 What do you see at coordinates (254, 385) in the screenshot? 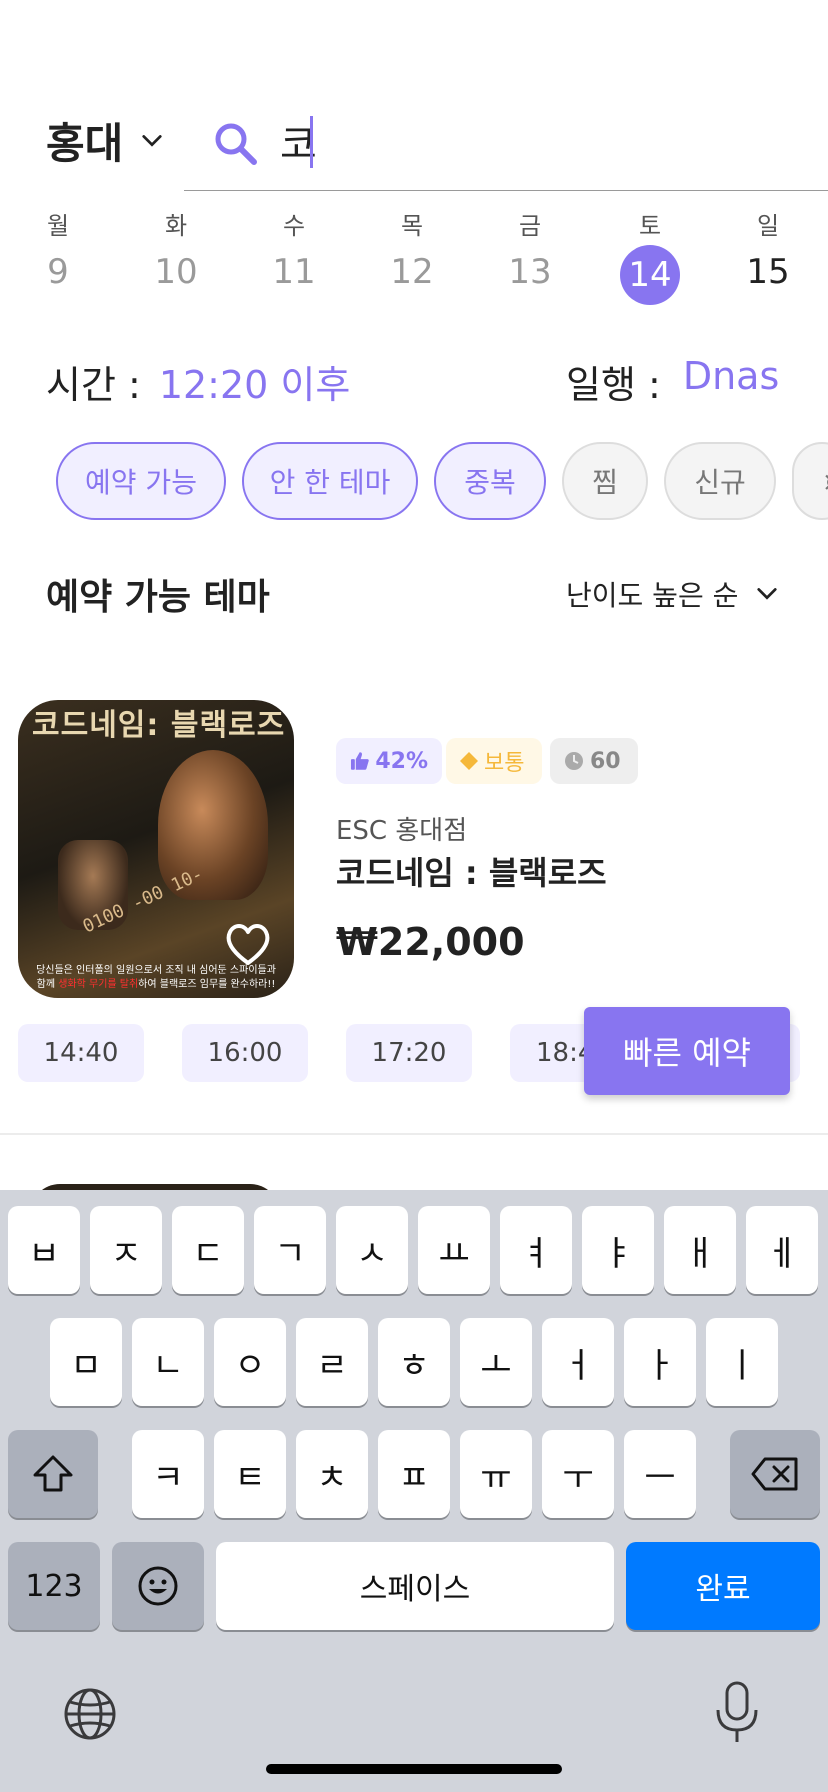
I see `time-value: 12:20 이후` at bounding box center [254, 385].